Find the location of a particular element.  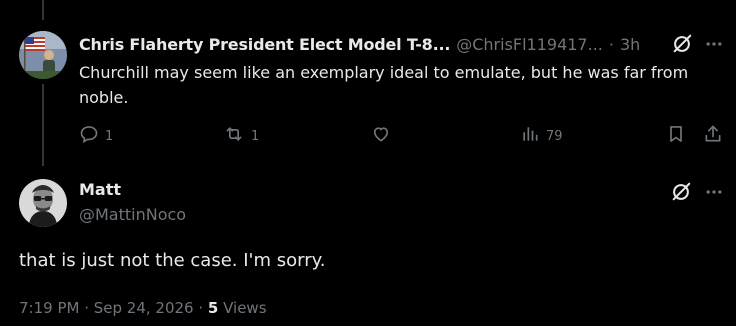

share-icon is located at coordinates (713, 136).